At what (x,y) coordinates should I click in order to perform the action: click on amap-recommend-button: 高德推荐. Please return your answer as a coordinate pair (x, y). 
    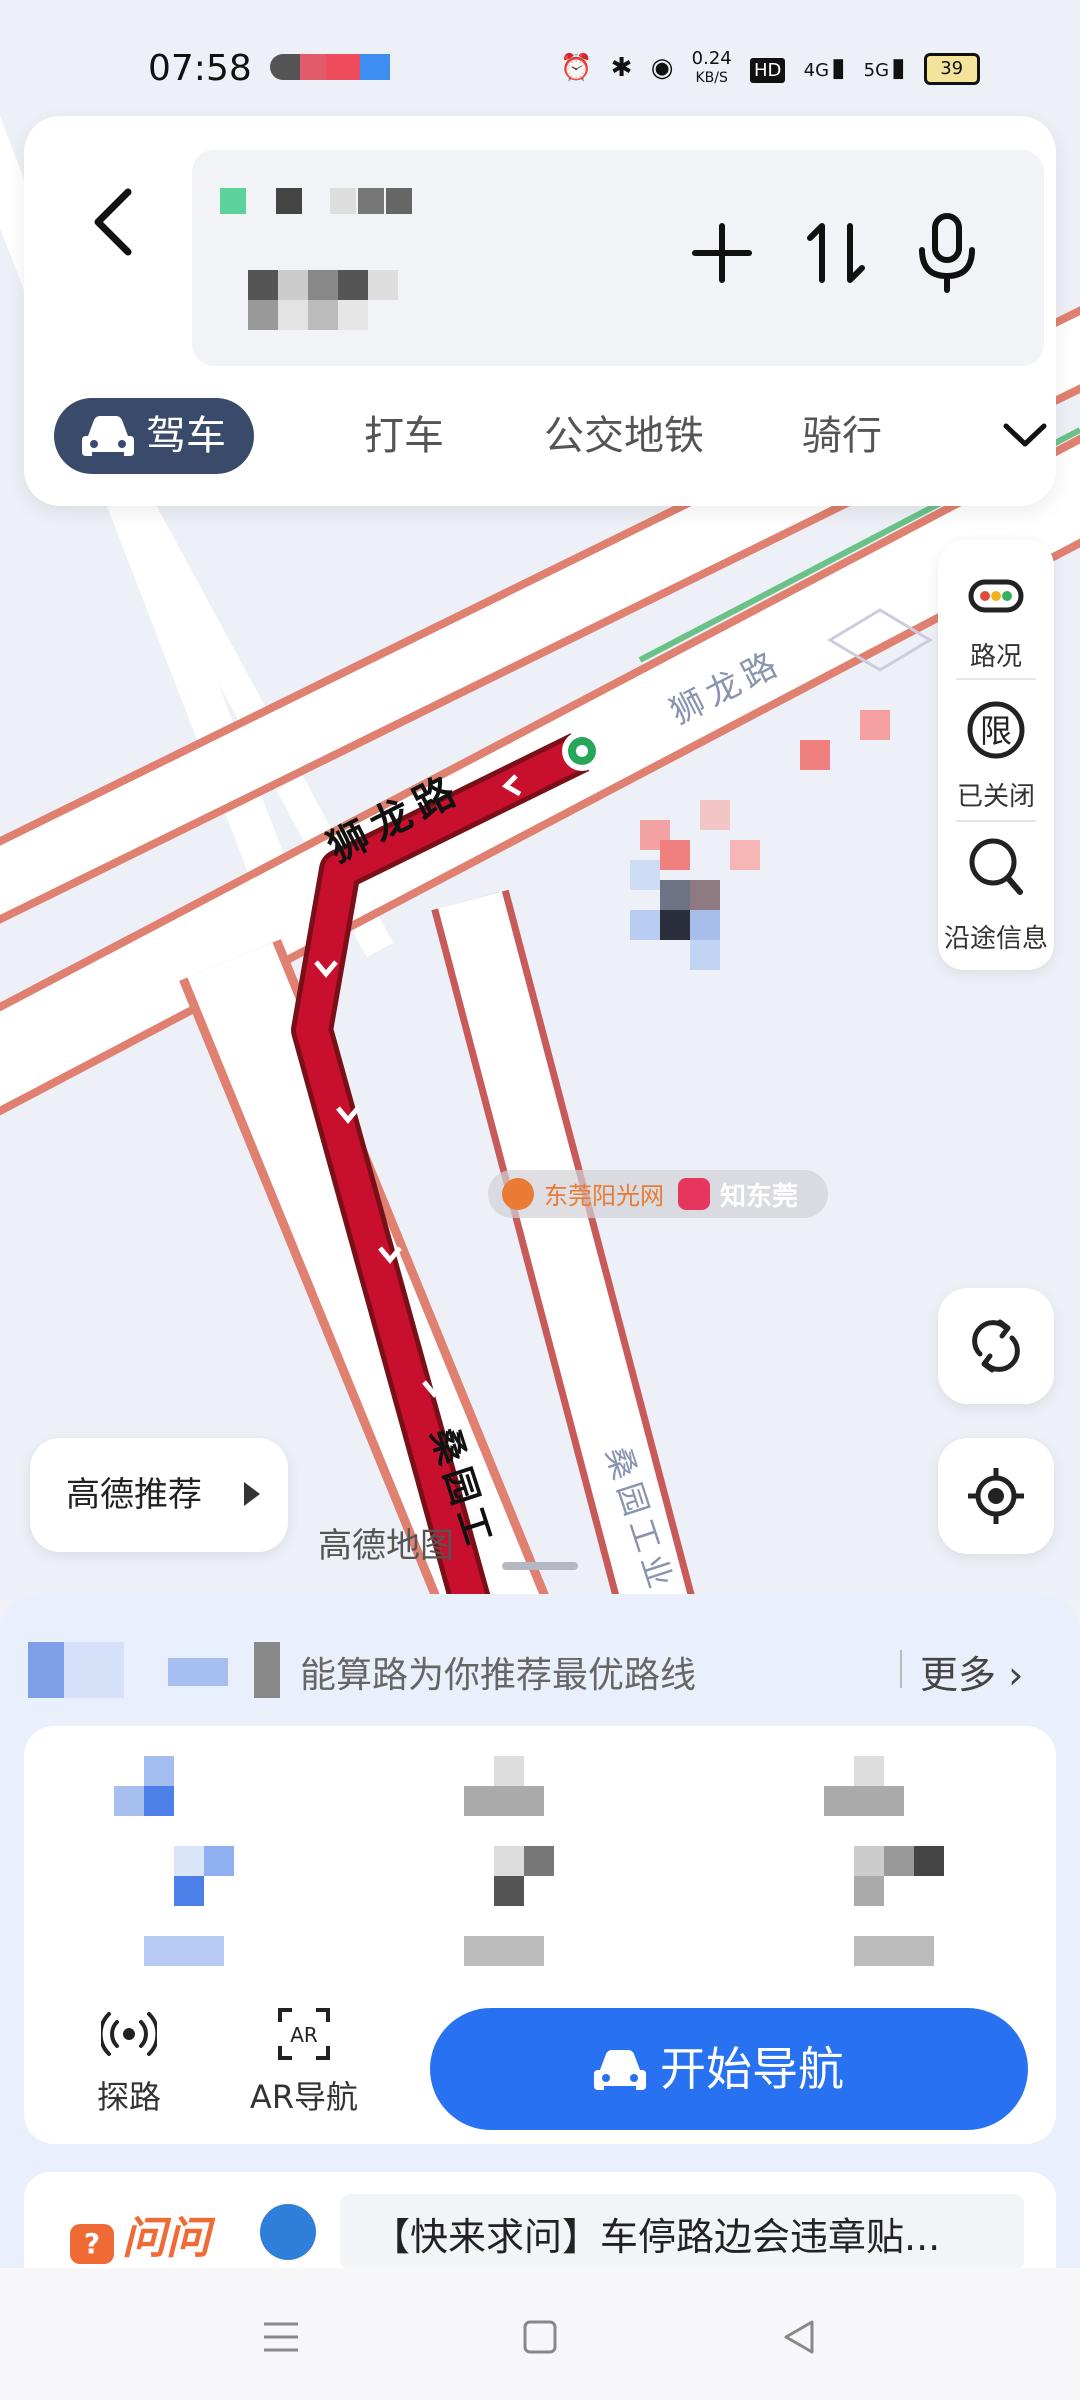
    Looking at the image, I should click on (159, 1495).